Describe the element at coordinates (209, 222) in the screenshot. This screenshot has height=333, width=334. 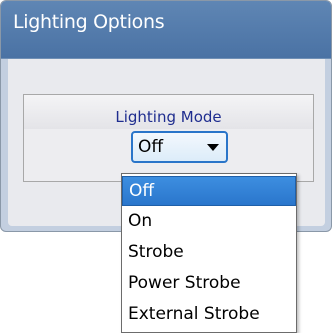
I see `dropdown-item-on: On` at that location.